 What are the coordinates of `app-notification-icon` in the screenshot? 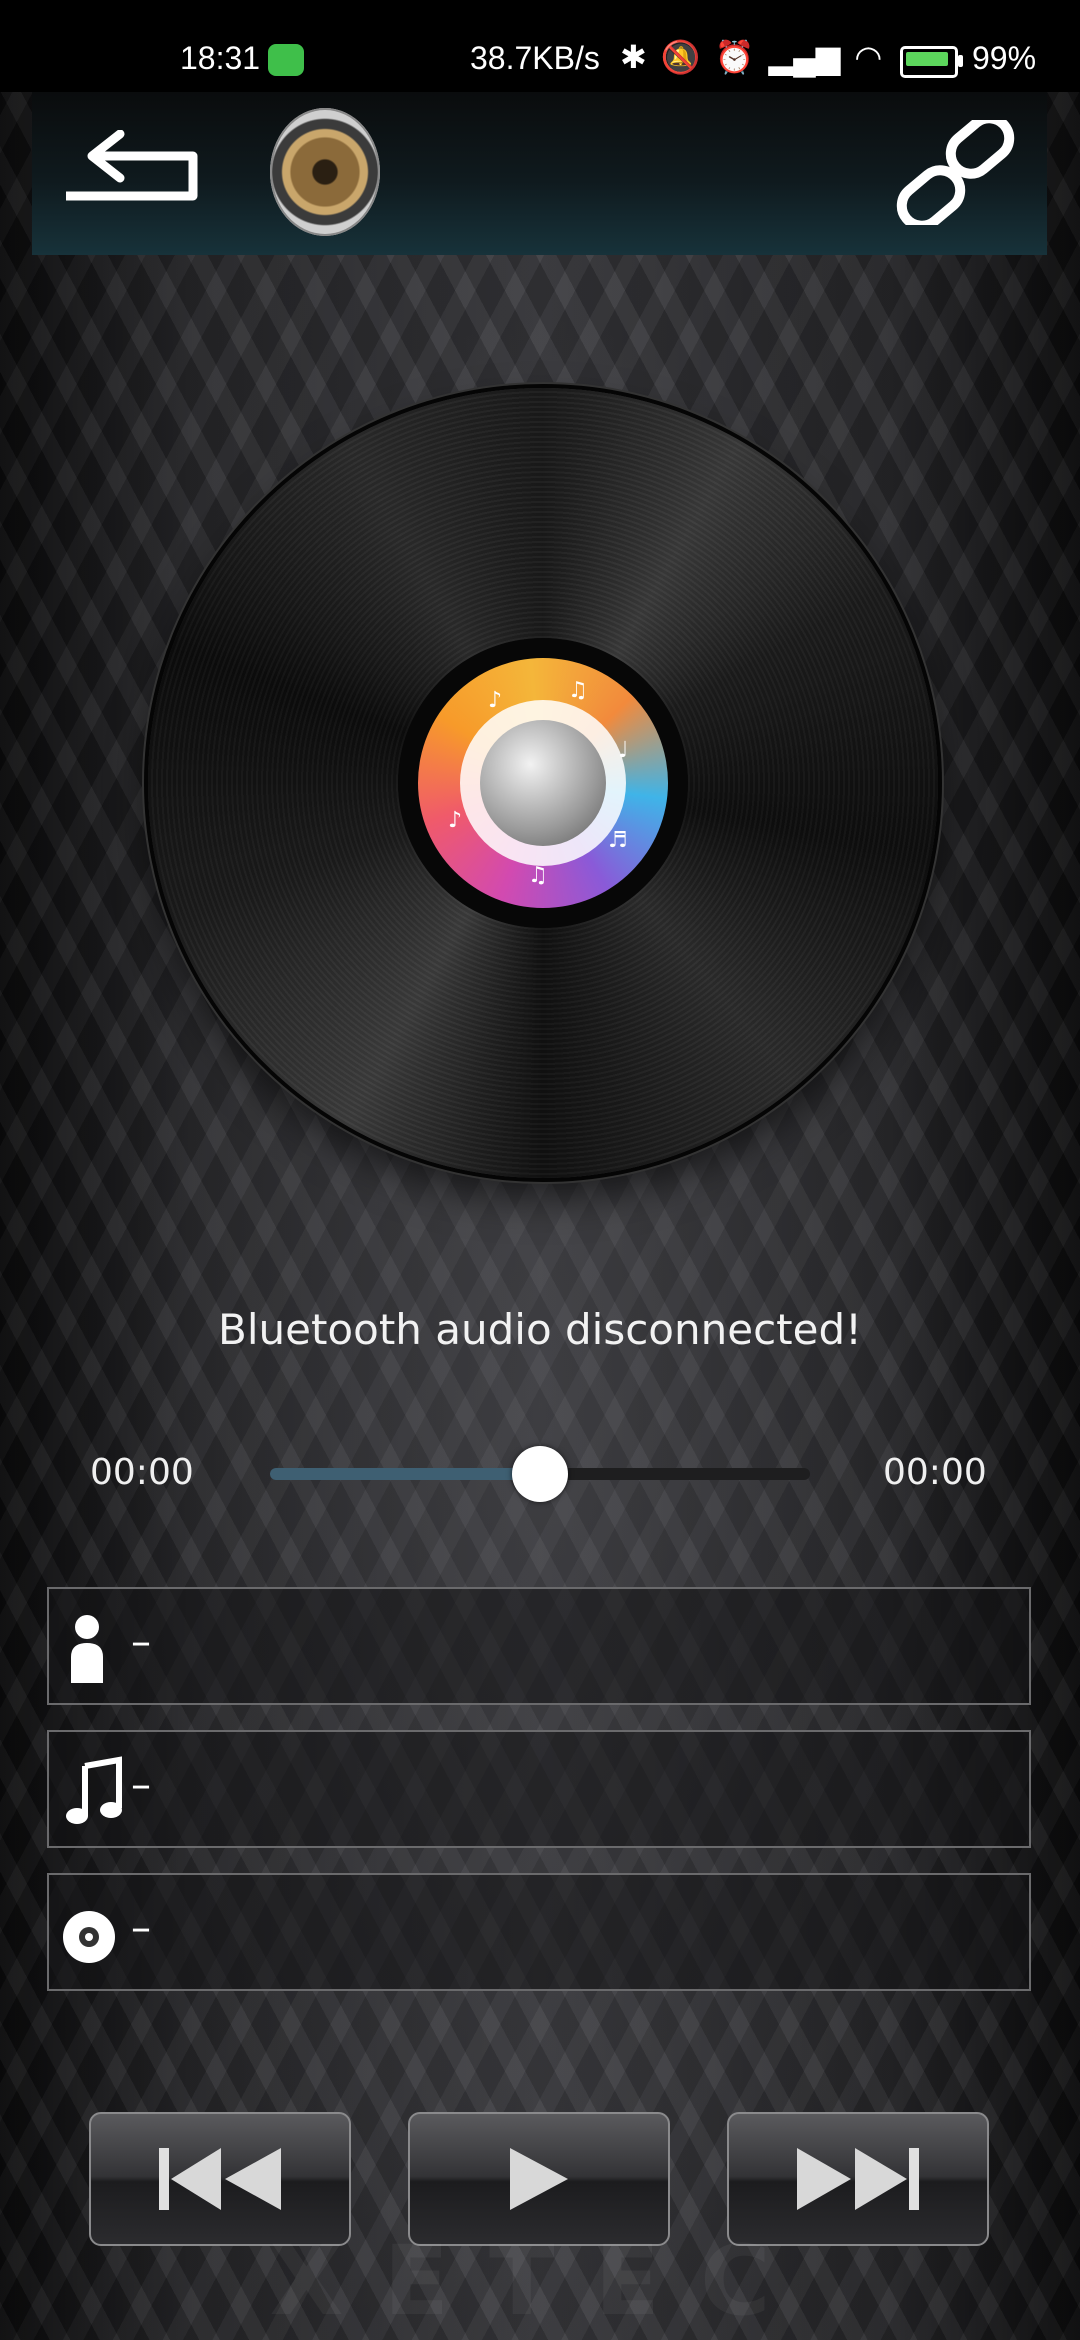 It's located at (286, 60).